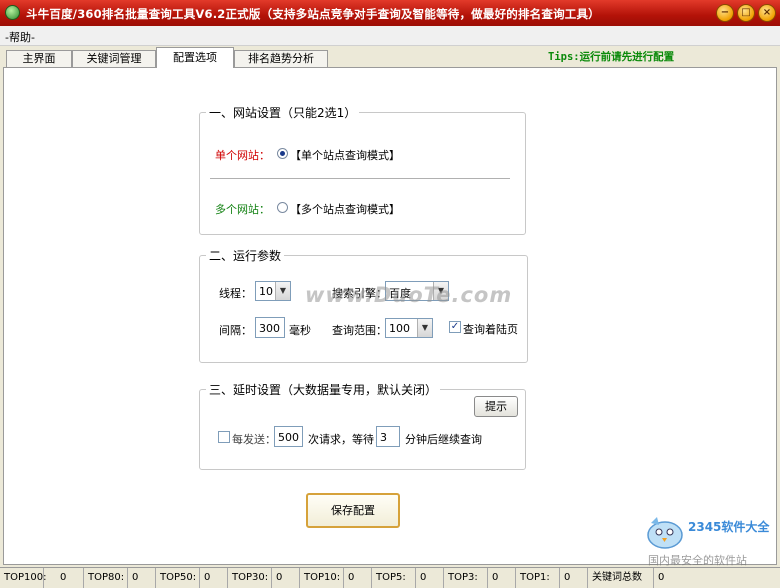 The height and width of the screenshot is (588, 780). I want to click on multi-site-option: 【多个站点查询模式】, so click(345, 209).